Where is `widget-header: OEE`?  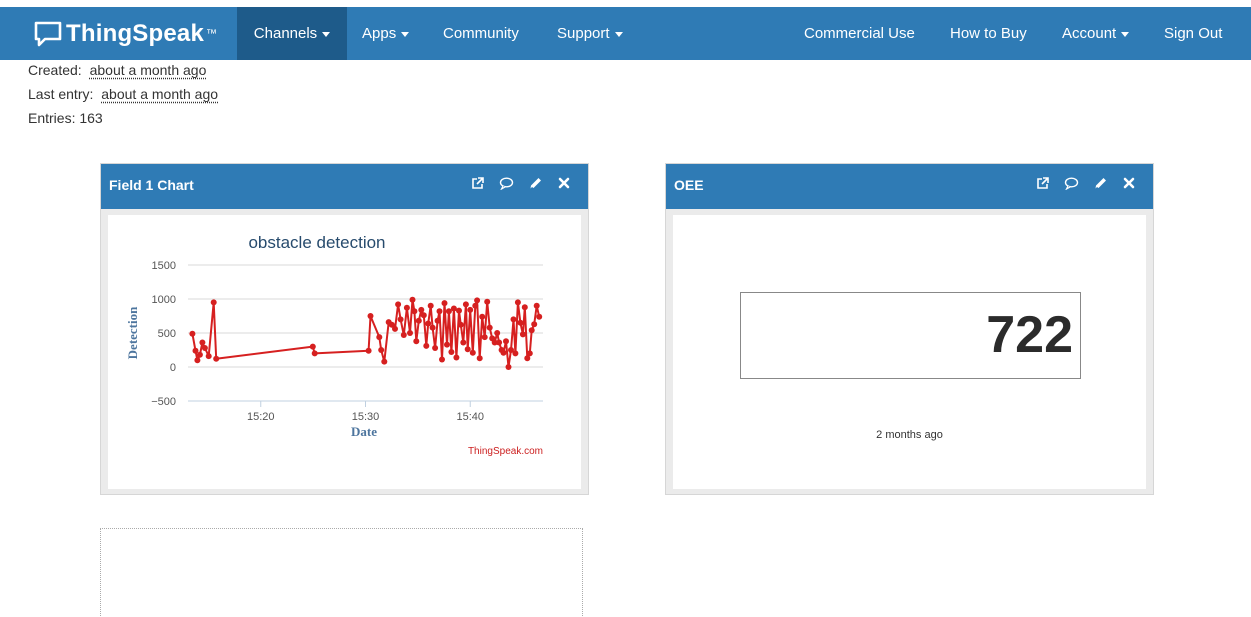 widget-header: OEE is located at coordinates (909, 186).